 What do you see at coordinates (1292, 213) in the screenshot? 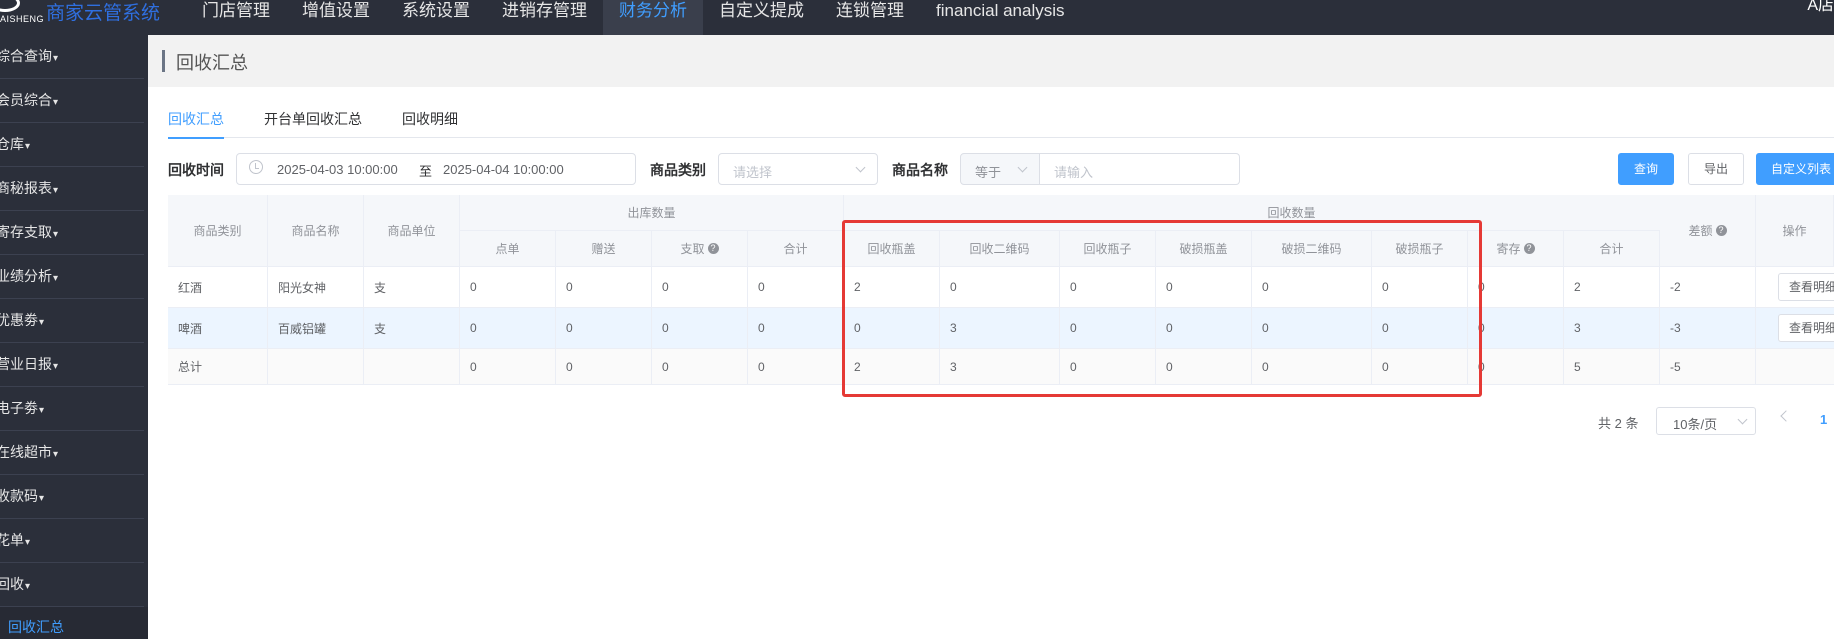
I see `group-header-recycle: 回收数量` at bounding box center [1292, 213].